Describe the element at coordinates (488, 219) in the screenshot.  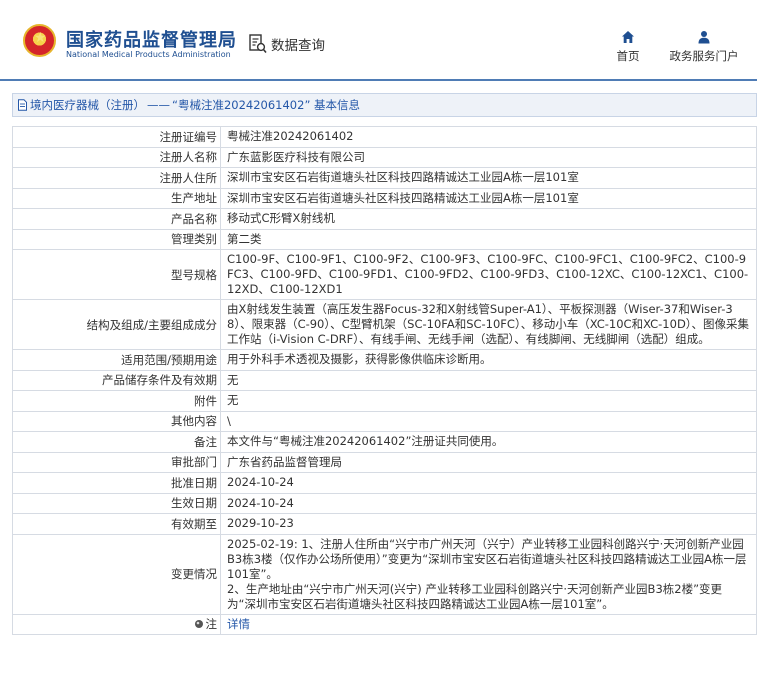
I see `field-value: 移动式C形臂X射线机` at that location.